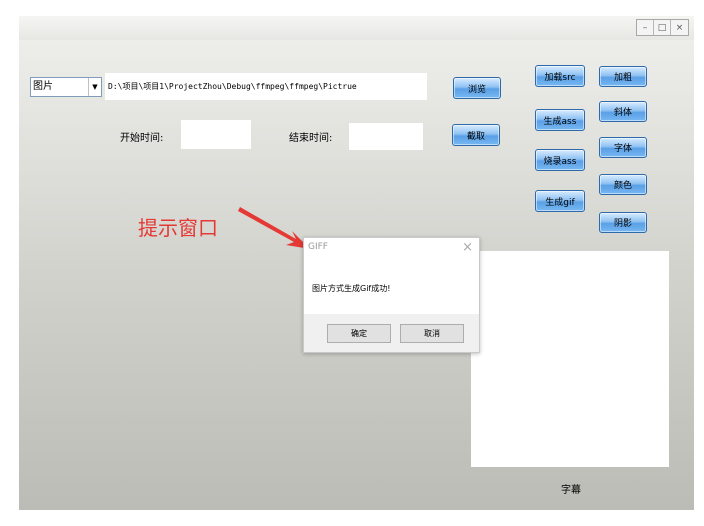 This screenshot has width=704, height=526. Describe the element at coordinates (311, 138) in the screenshot. I see `end-time-label: 结束时间:` at that location.